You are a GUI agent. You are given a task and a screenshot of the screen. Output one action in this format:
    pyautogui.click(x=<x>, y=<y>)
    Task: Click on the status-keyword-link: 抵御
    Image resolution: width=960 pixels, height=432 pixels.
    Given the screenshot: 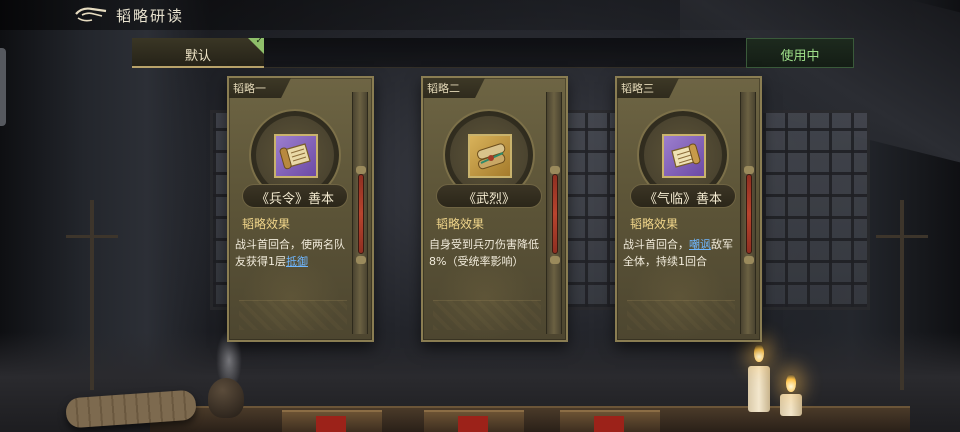 What is the action you would take?
    pyautogui.click(x=297, y=261)
    